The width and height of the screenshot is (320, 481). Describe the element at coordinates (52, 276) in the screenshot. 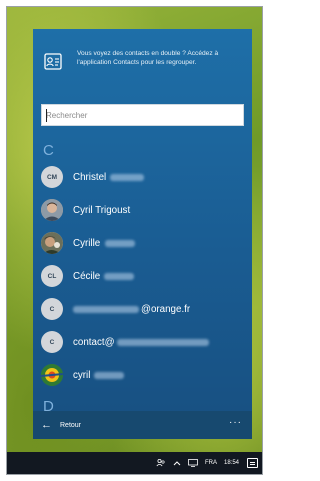

I see `avatar: CL` at that location.